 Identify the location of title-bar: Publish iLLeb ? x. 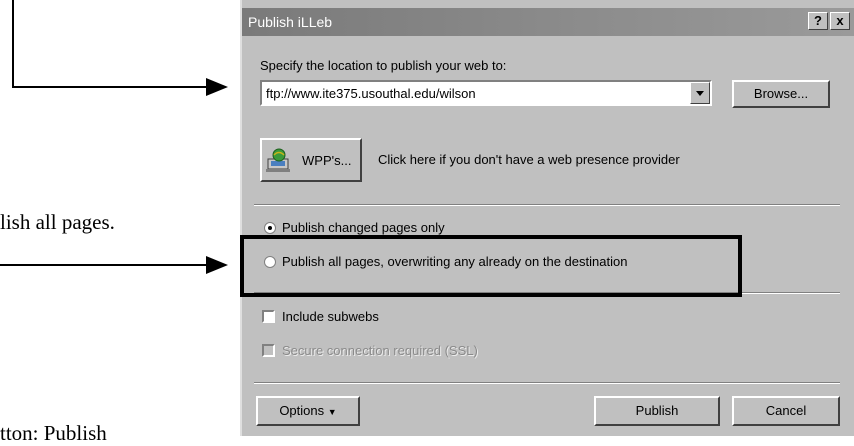
(548, 22).